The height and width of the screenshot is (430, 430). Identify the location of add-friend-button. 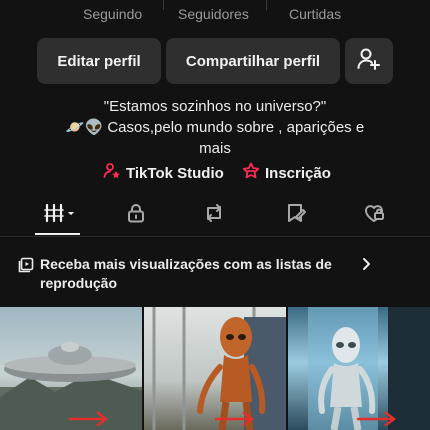
(369, 61).